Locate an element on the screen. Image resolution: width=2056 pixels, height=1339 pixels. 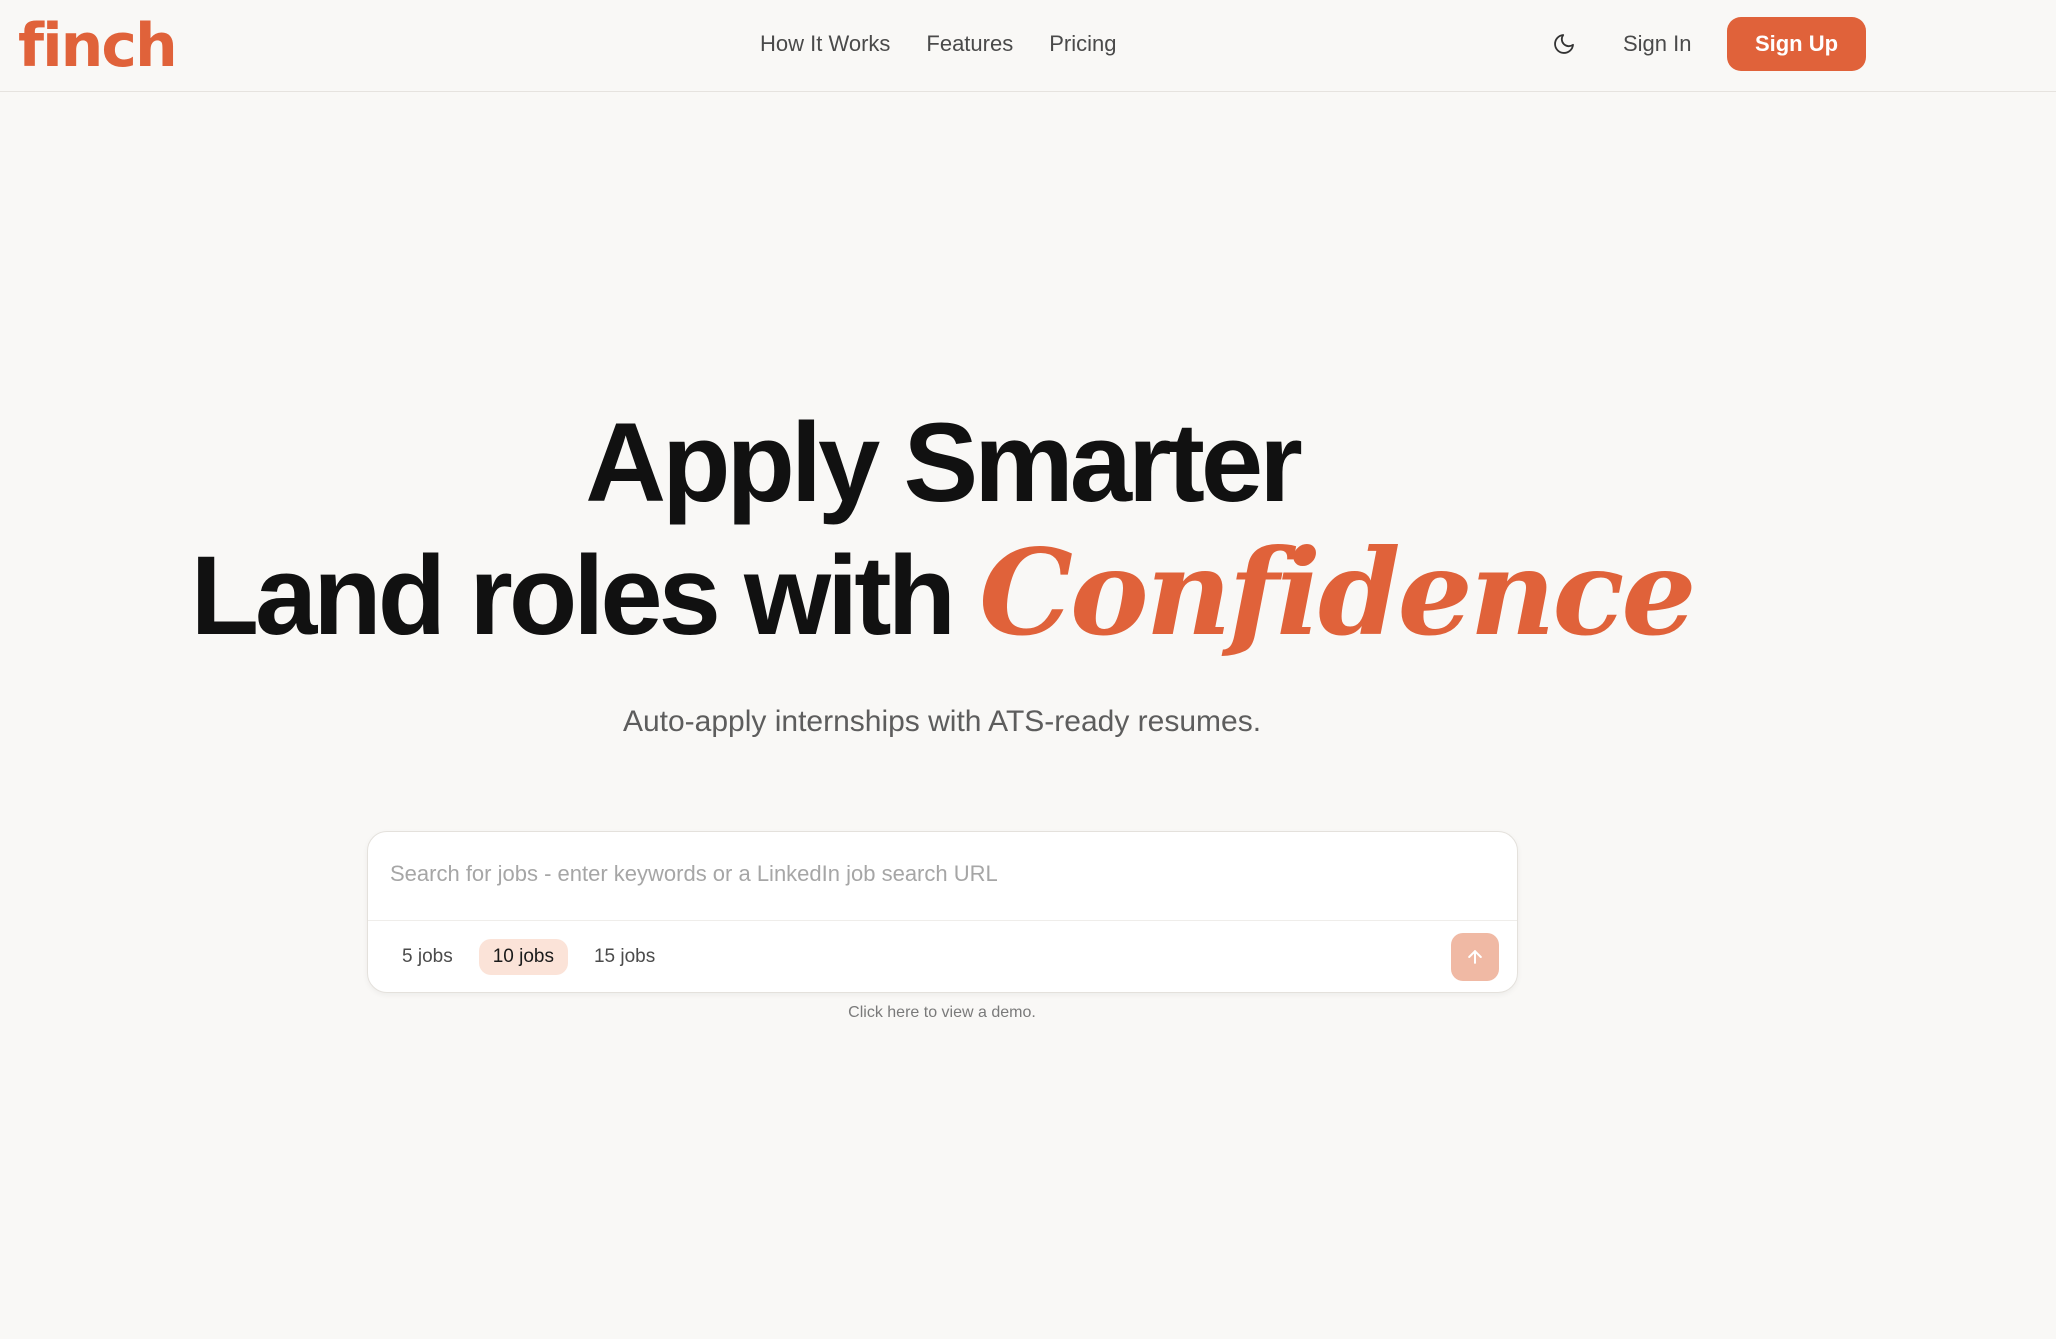
finch-logo: finch is located at coordinates (98, 46).